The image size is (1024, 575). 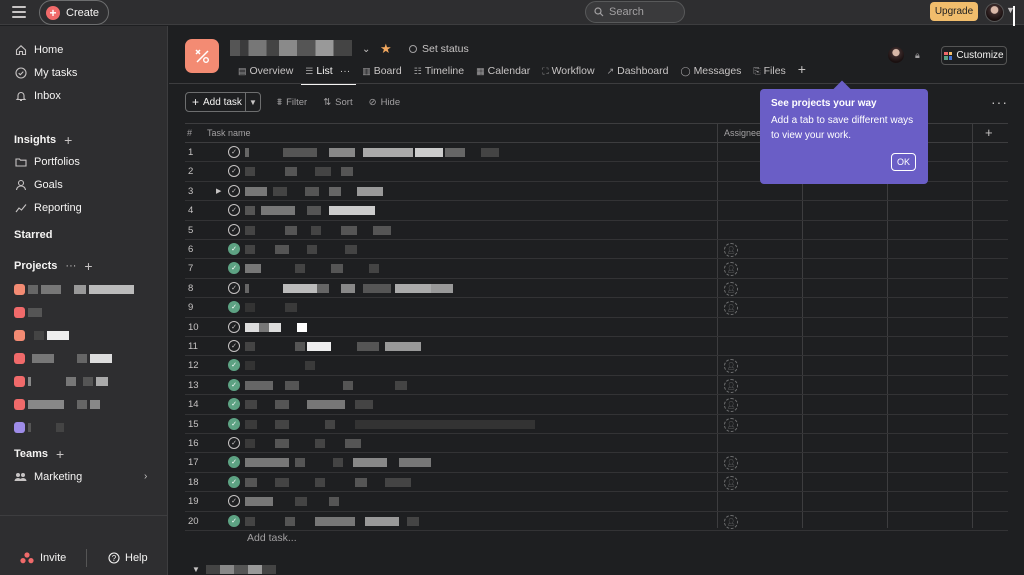 What do you see at coordinates (385, 102) in the screenshot?
I see `hide-button: ⊘ Hide` at bounding box center [385, 102].